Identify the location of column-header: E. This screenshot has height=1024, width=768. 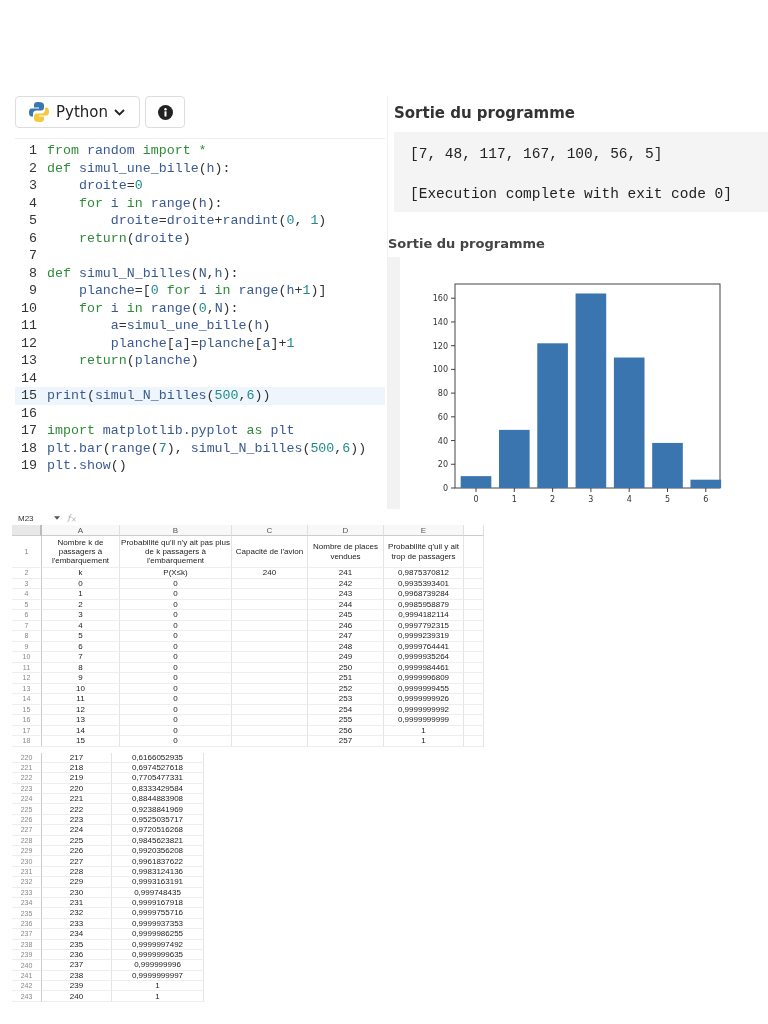
(424, 530).